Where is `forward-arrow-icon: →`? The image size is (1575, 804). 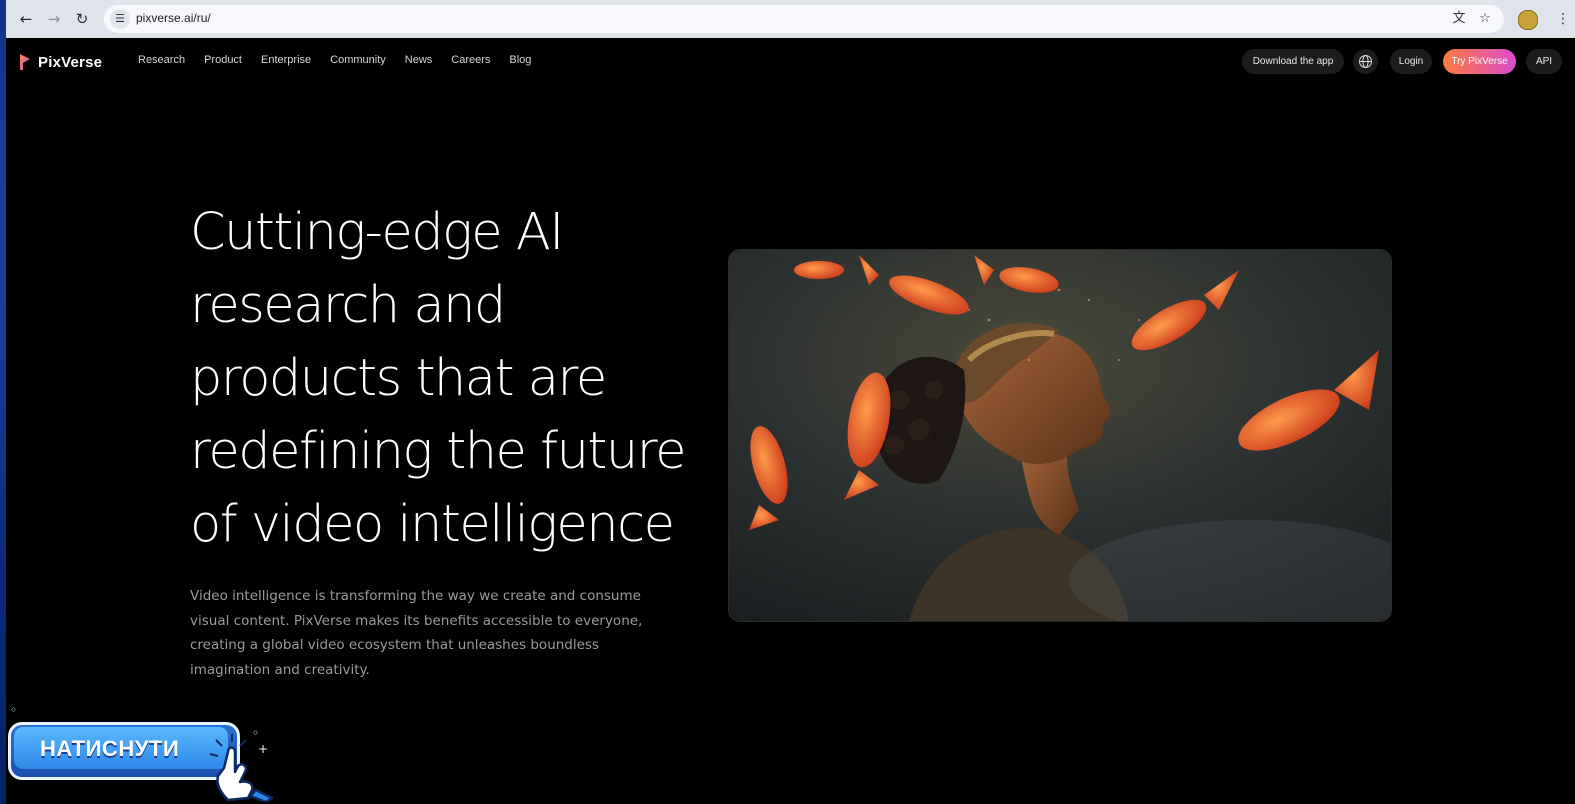 forward-arrow-icon: → is located at coordinates (54, 19).